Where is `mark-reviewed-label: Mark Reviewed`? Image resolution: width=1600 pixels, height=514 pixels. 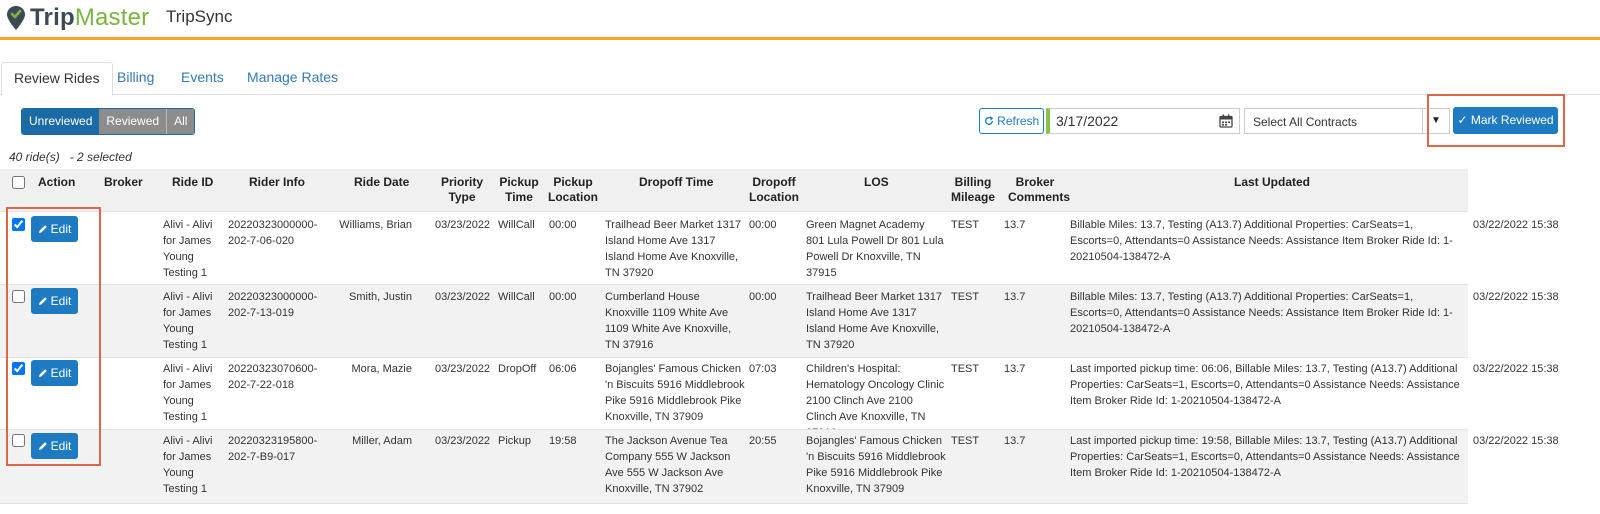 mark-reviewed-label: Mark Reviewed is located at coordinates (1512, 120).